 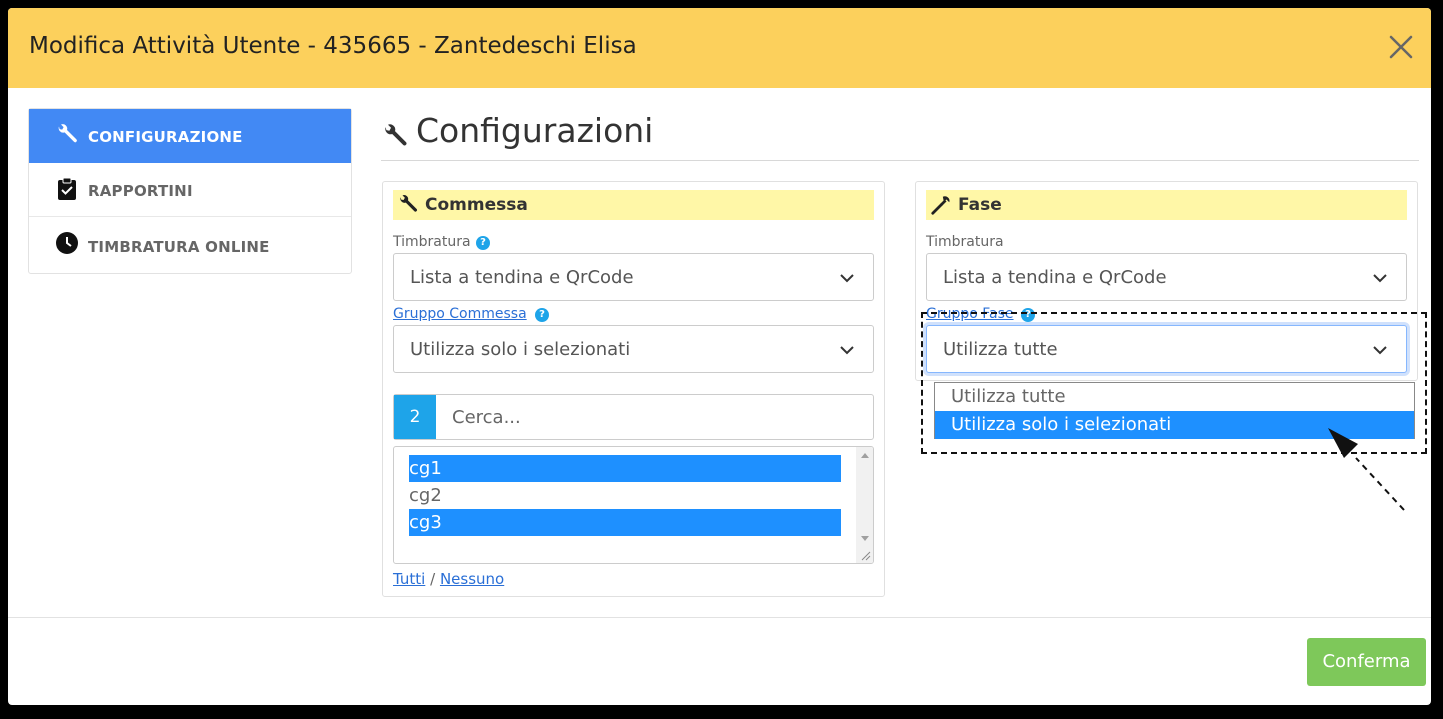 What do you see at coordinates (865, 555) in the screenshot?
I see `resize-handle-icon` at bounding box center [865, 555].